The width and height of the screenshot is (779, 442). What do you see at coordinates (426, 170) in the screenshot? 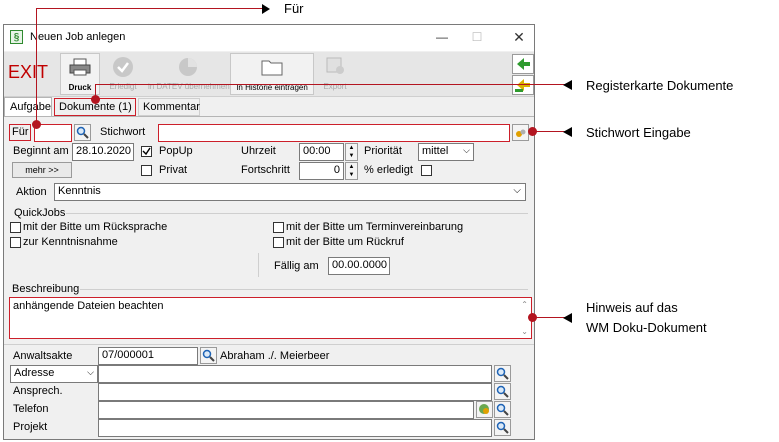
I see `erledigt-checkbox` at bounding box center [426, 170].